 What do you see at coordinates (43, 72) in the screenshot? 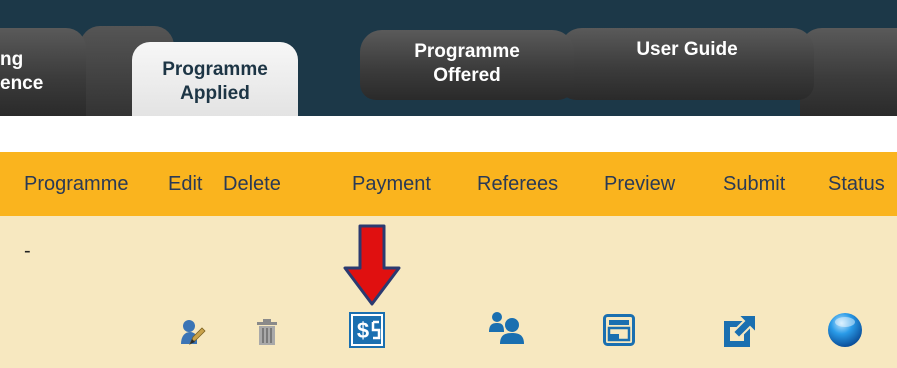
I see `tab-partial-left: ng ence` at bounding box center [43, 72].